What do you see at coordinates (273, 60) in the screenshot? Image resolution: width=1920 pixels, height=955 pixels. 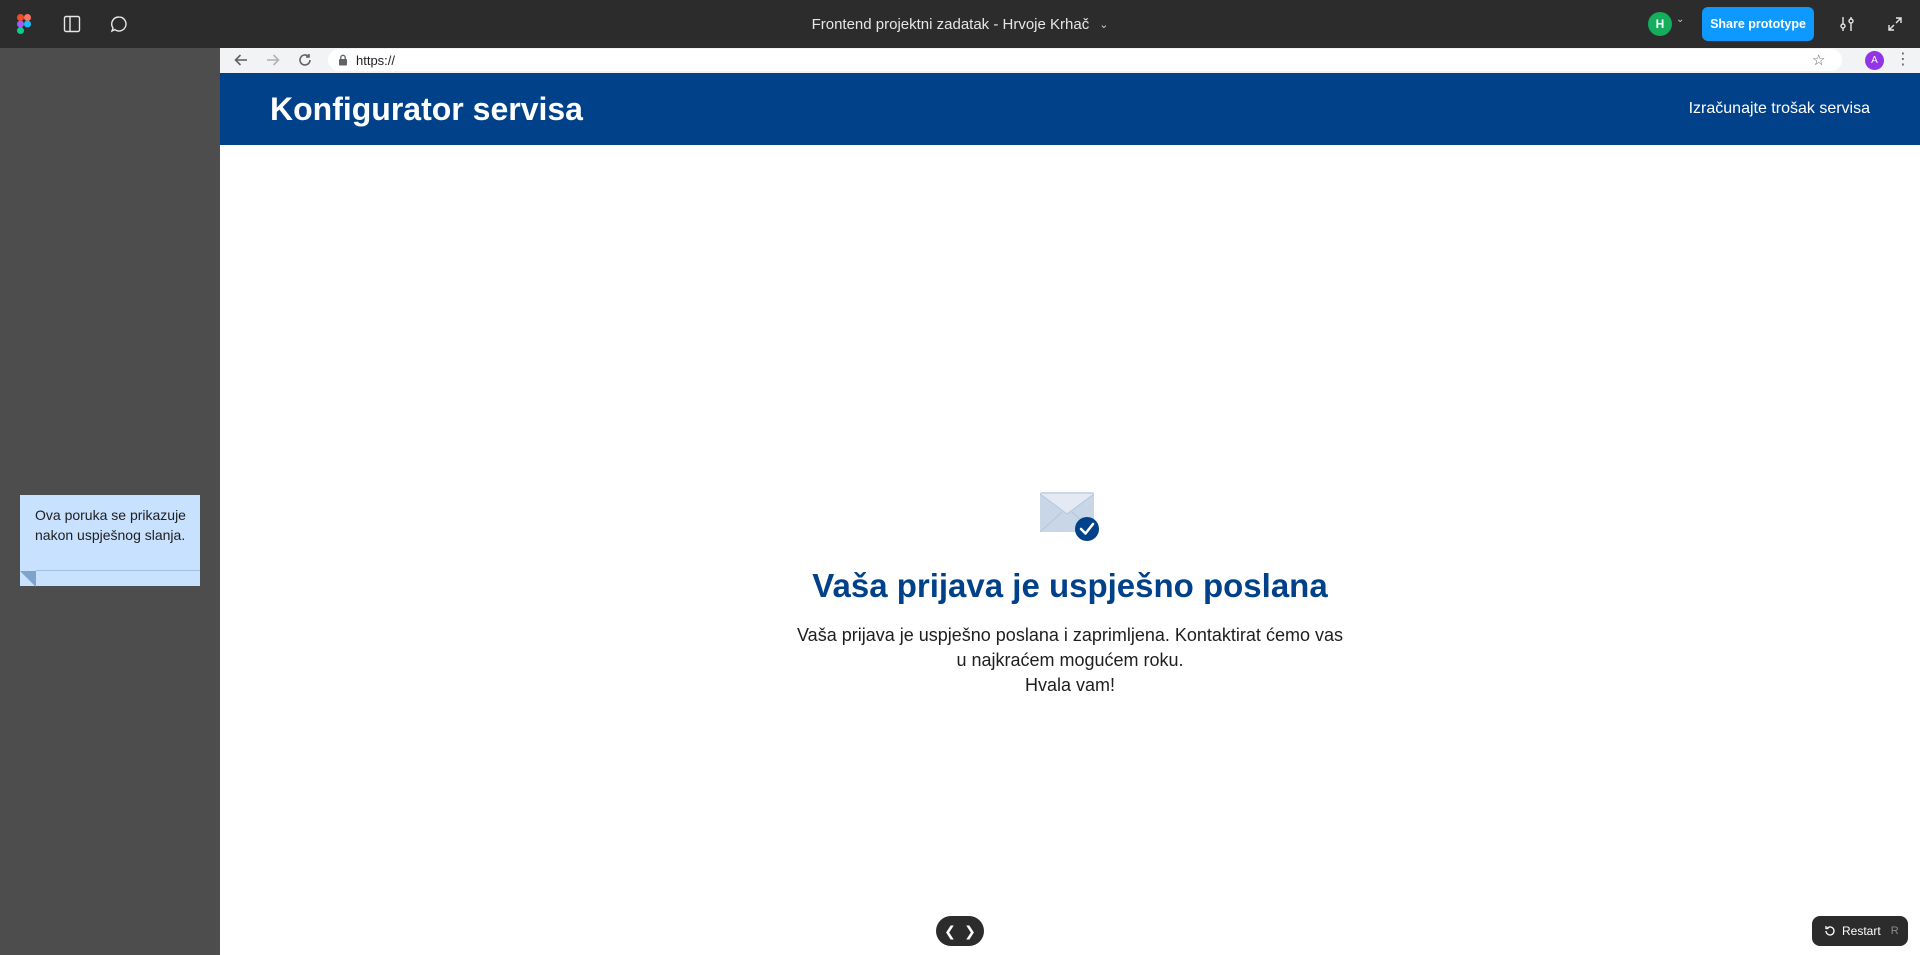 I see `forward-arrow-icon` at bounding box center [273, 60].